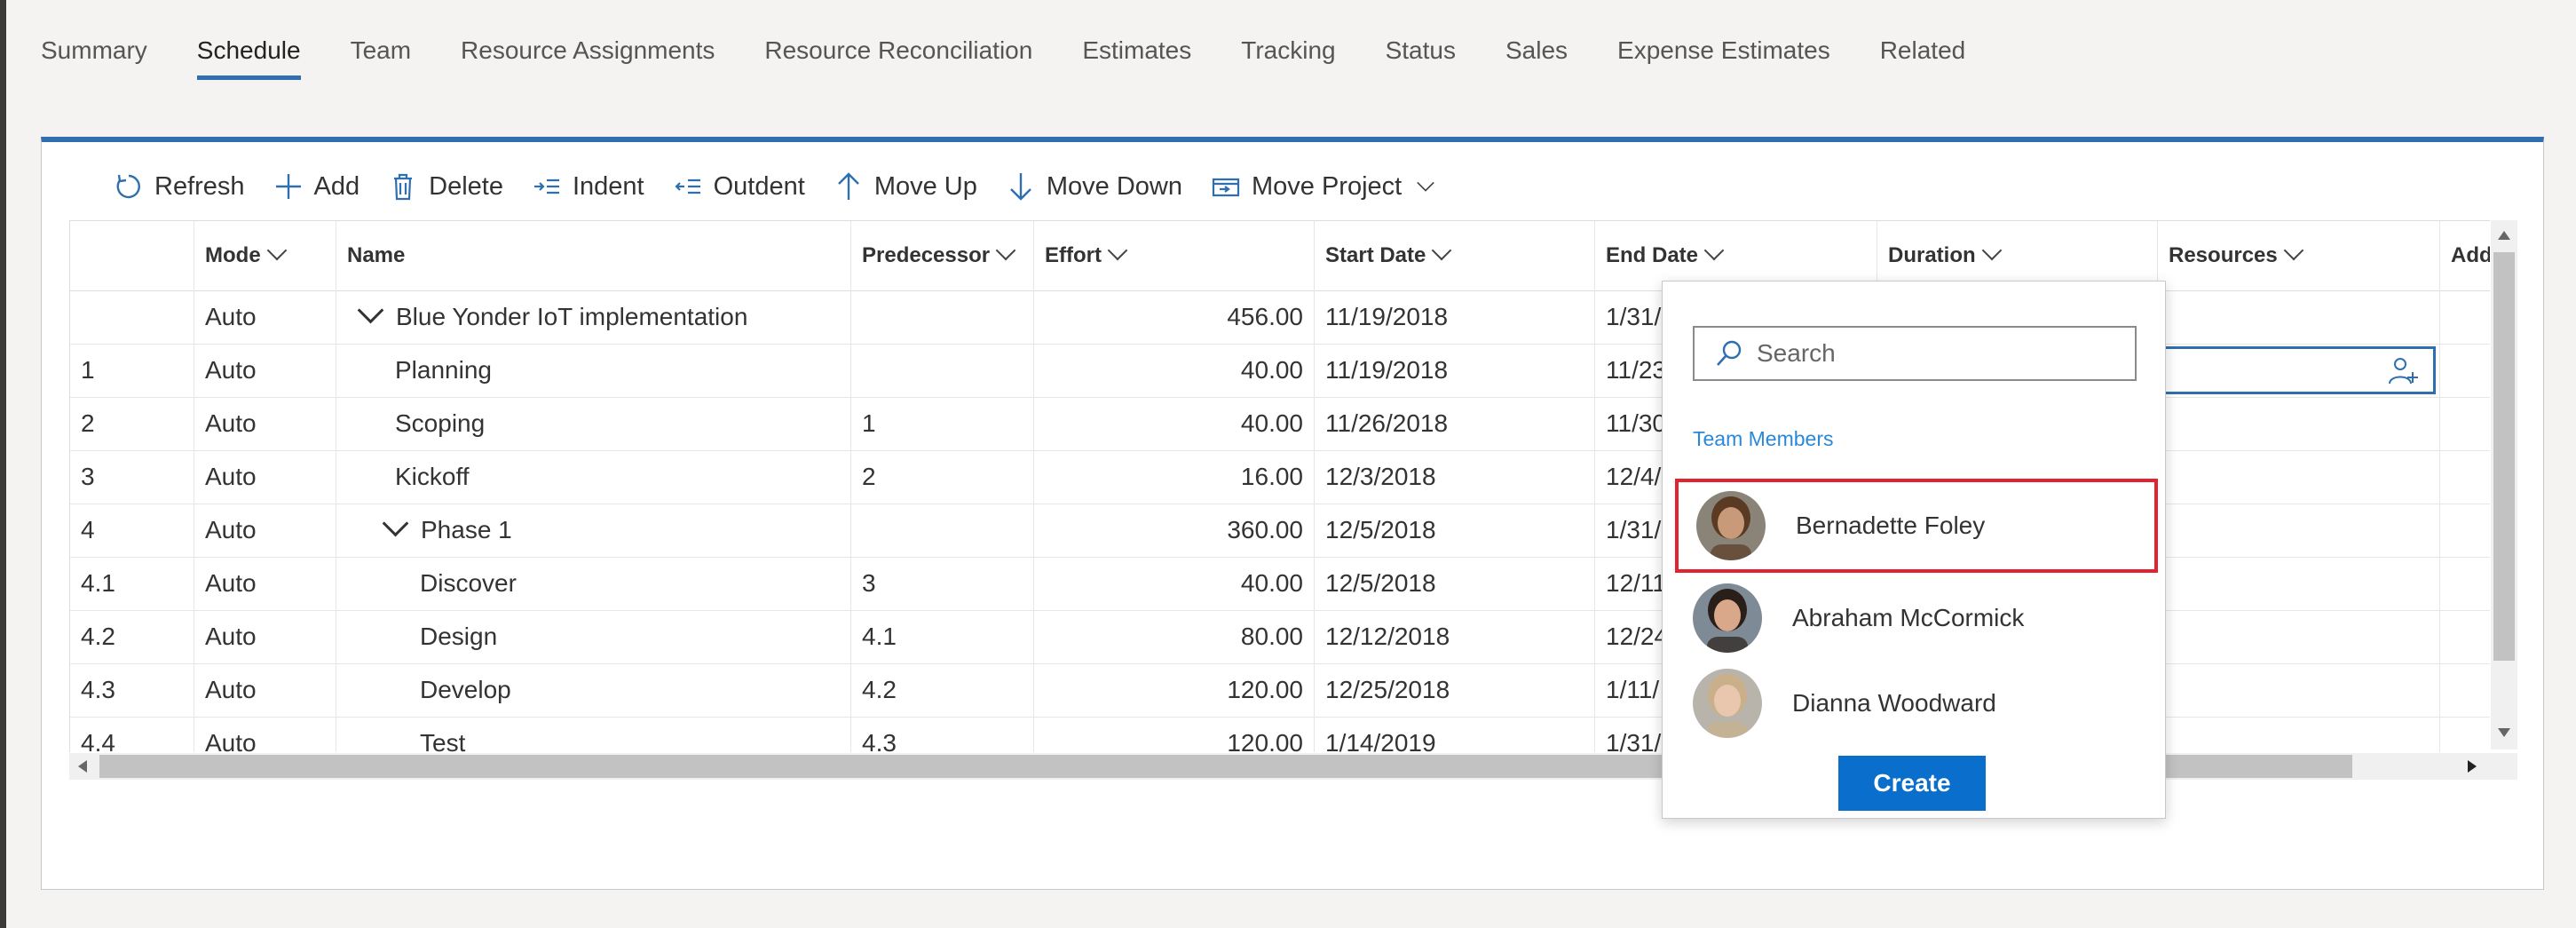 Image resolution: width=2576 pixels, height=928 pixels. I want to click on cell-predecessor: 1, so click(942, 423).